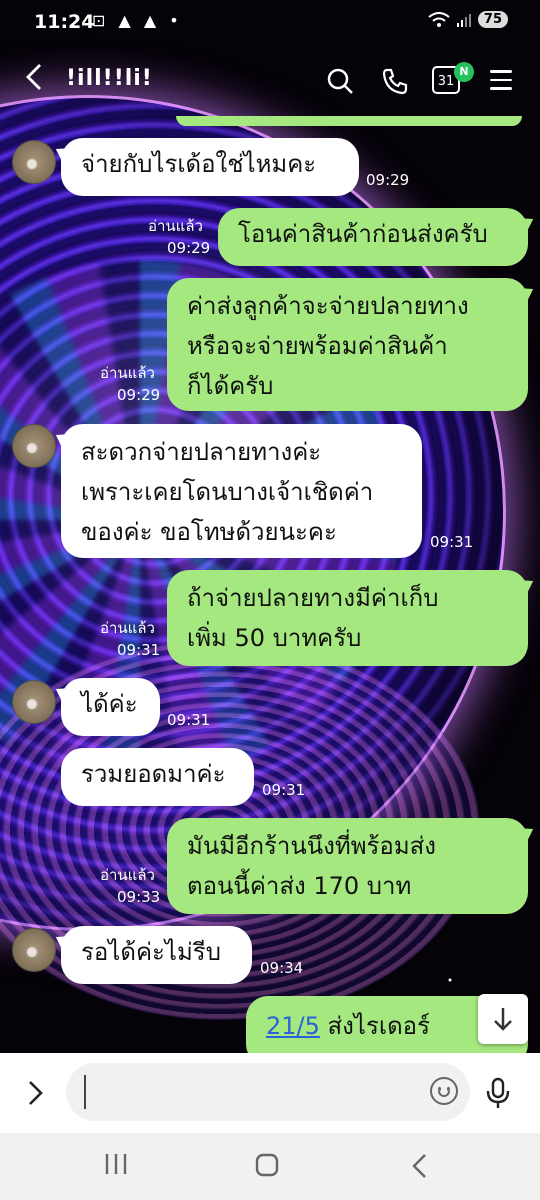  I want to click on status-time: 11:24, so click(64, 22).